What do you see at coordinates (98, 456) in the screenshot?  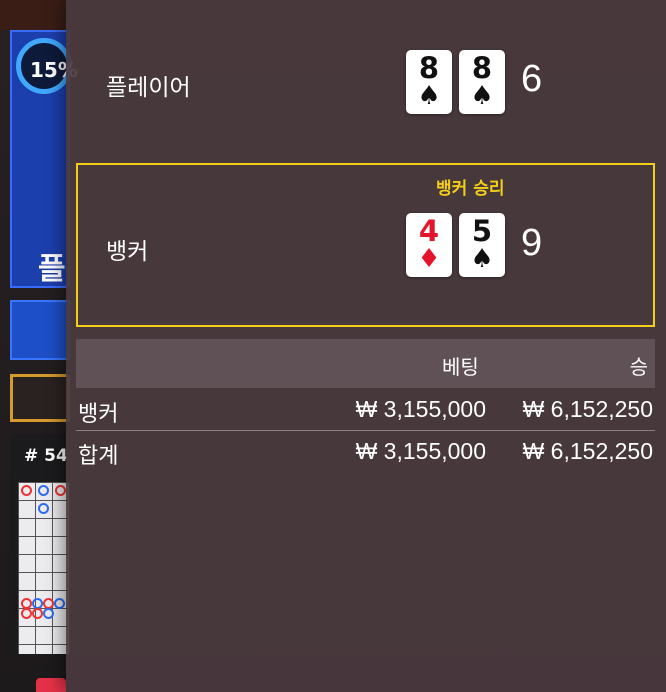 I see `total-row-label: 합계` at bounding box center [98, 456].